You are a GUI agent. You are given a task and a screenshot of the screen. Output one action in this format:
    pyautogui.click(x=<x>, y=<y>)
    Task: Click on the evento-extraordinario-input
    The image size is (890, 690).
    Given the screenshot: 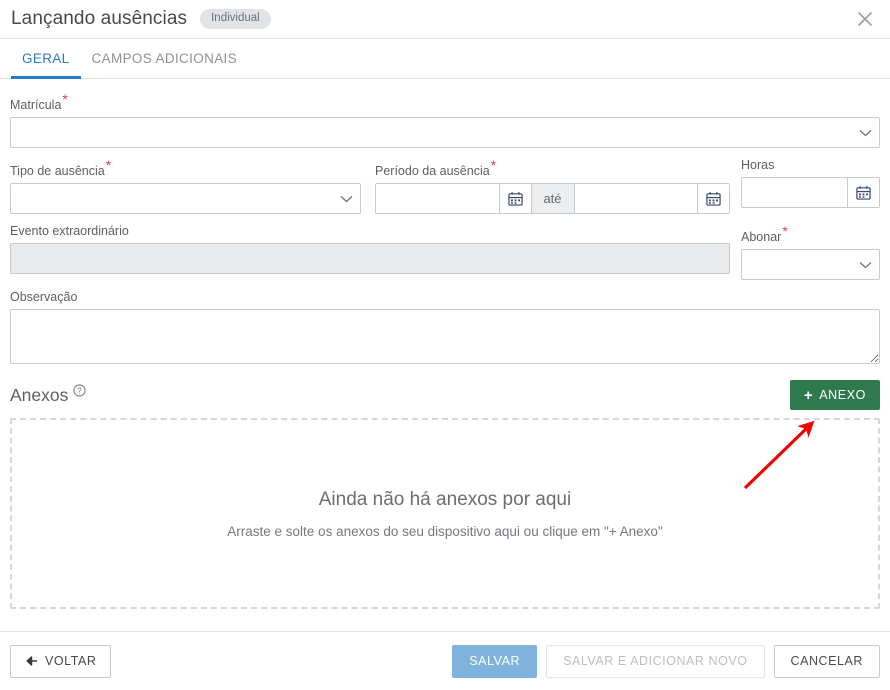 What is the action you would take?
    pyautogui.click(x=370, y=259)
    